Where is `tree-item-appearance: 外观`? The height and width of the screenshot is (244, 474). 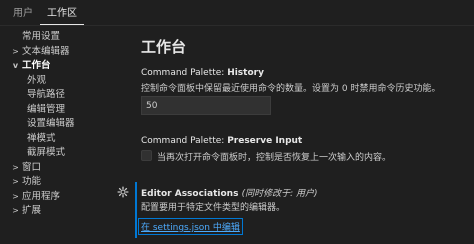 tree-item-appearance: 外观 is located at coordinates (63, 81).